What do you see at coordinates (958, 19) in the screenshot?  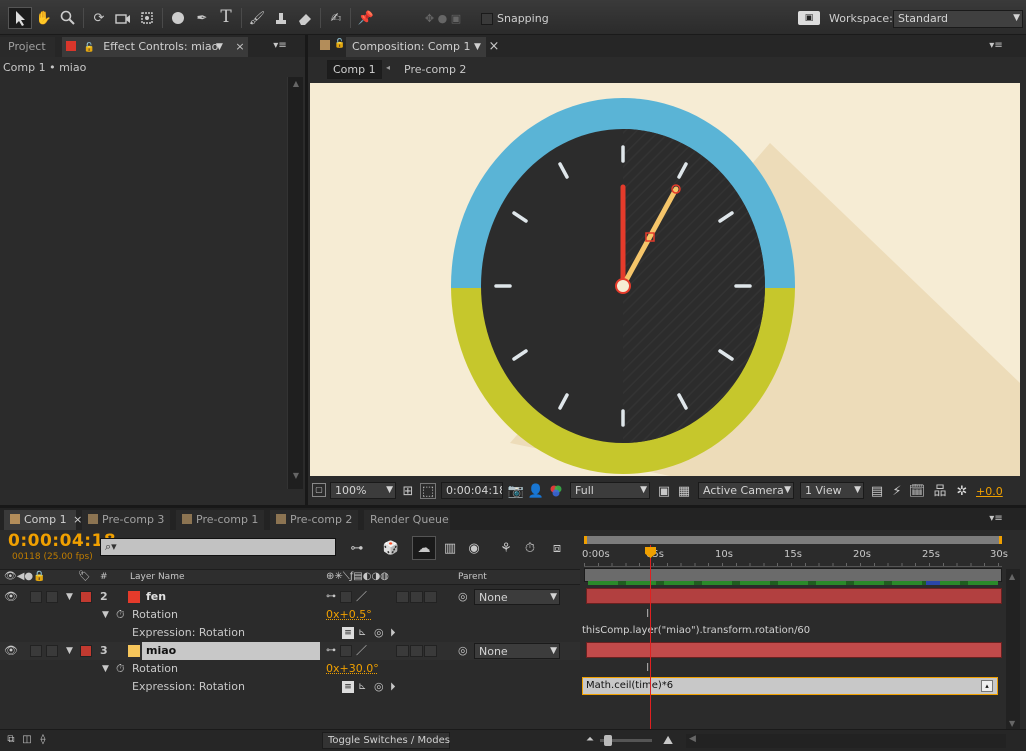 I see `workspace-dropdown: Standard ▼` at bounding box center [958, 19].